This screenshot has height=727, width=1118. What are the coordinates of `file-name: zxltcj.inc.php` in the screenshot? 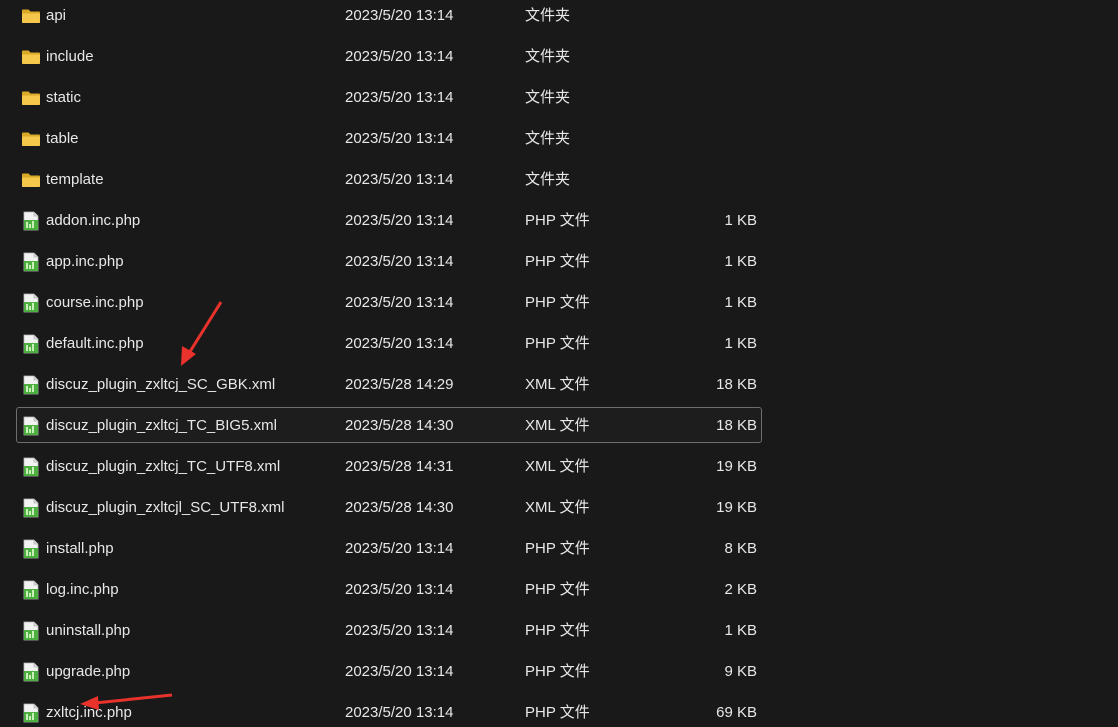 It's located at (89, 712).